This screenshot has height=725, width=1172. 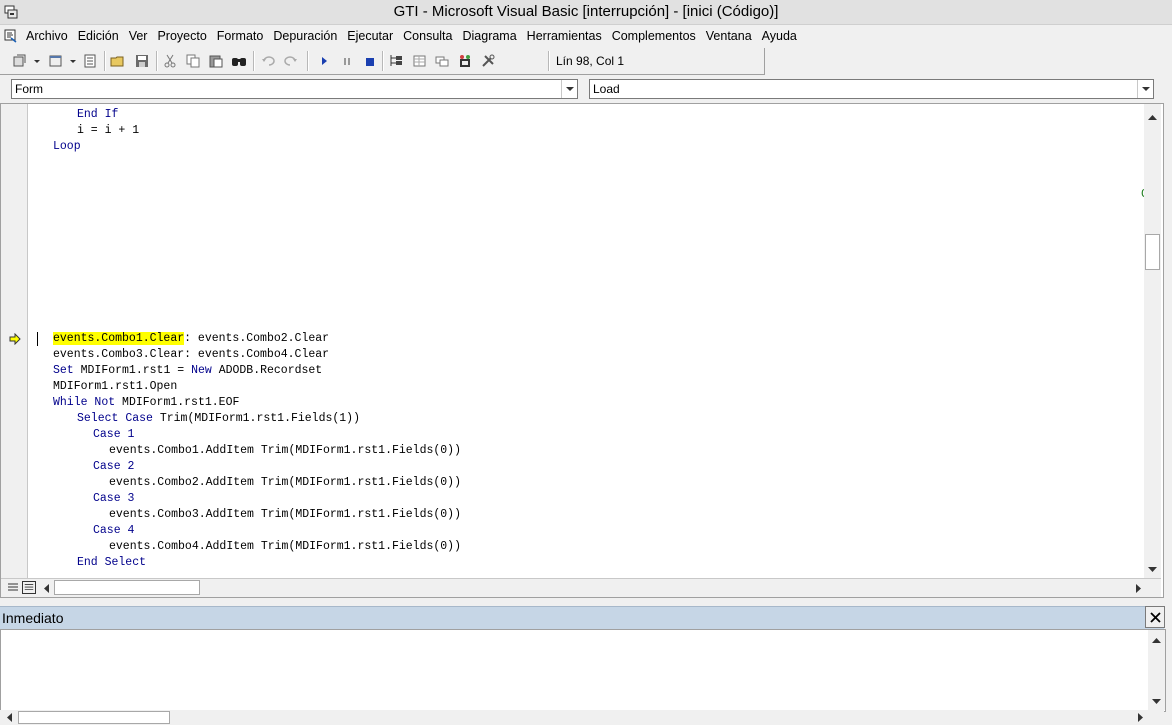 I want to click on immediate-scroll-down-button, so click(x=1156, y=701).